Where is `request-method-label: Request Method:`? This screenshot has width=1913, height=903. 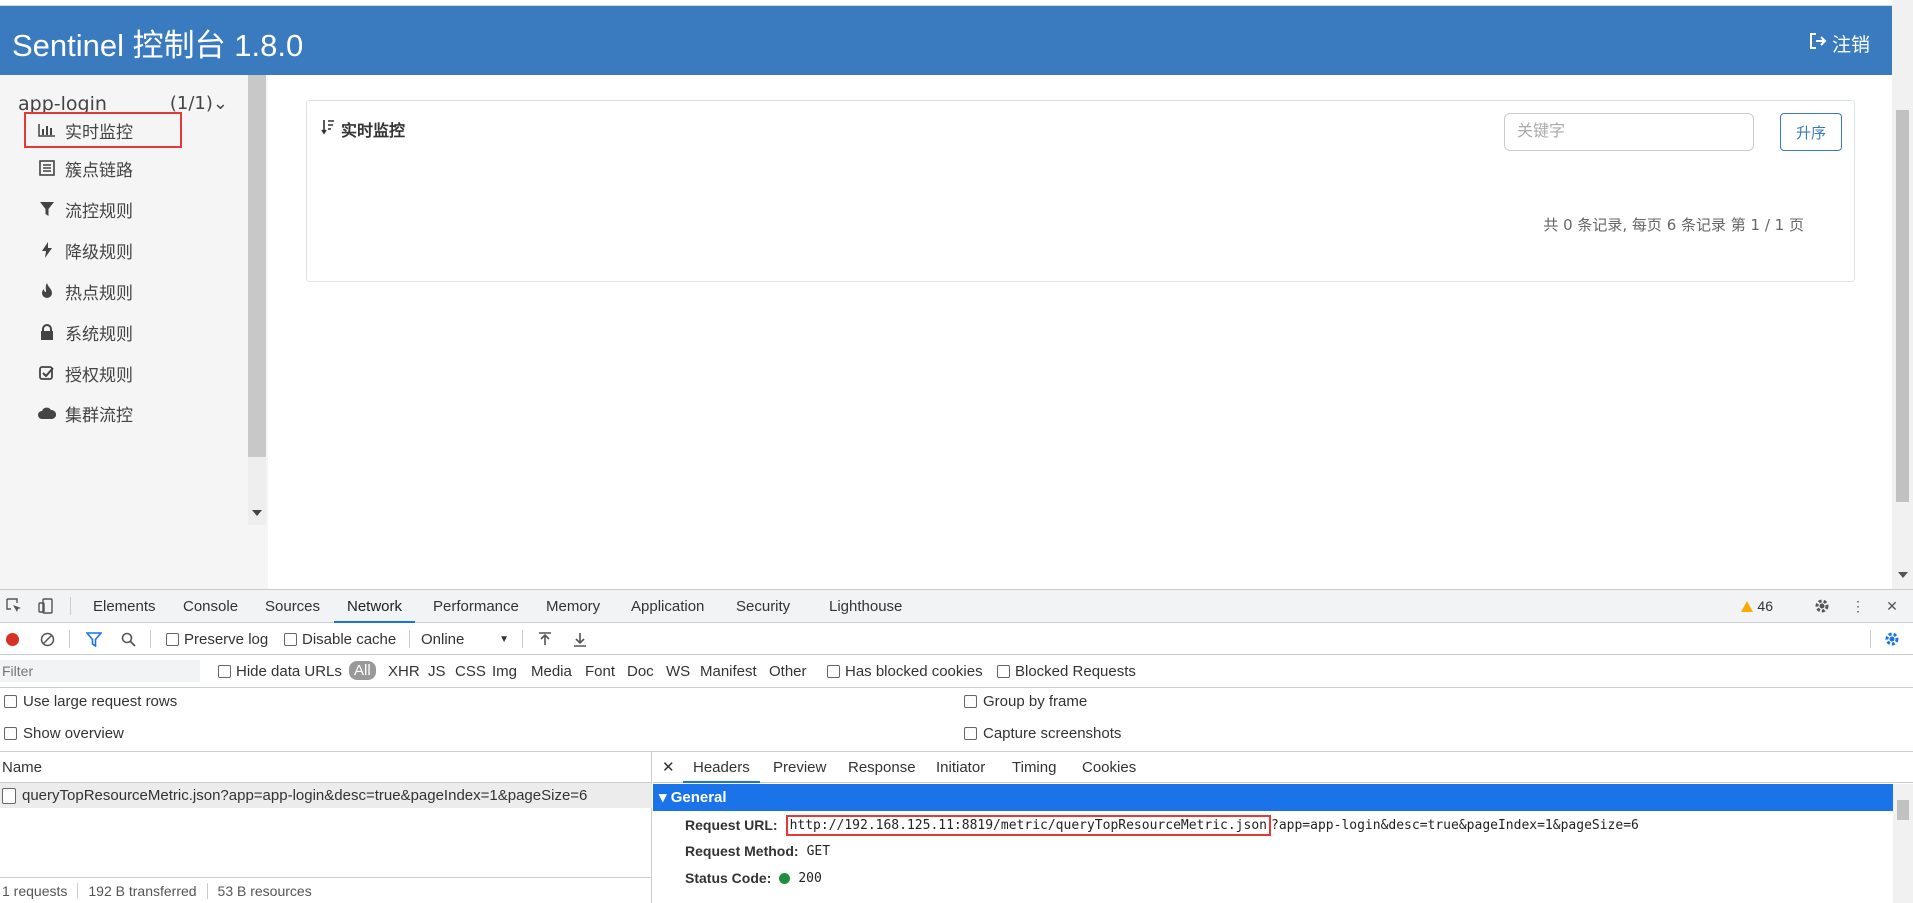
request-method-label: Request Method: is located at coordinates (742, 851).